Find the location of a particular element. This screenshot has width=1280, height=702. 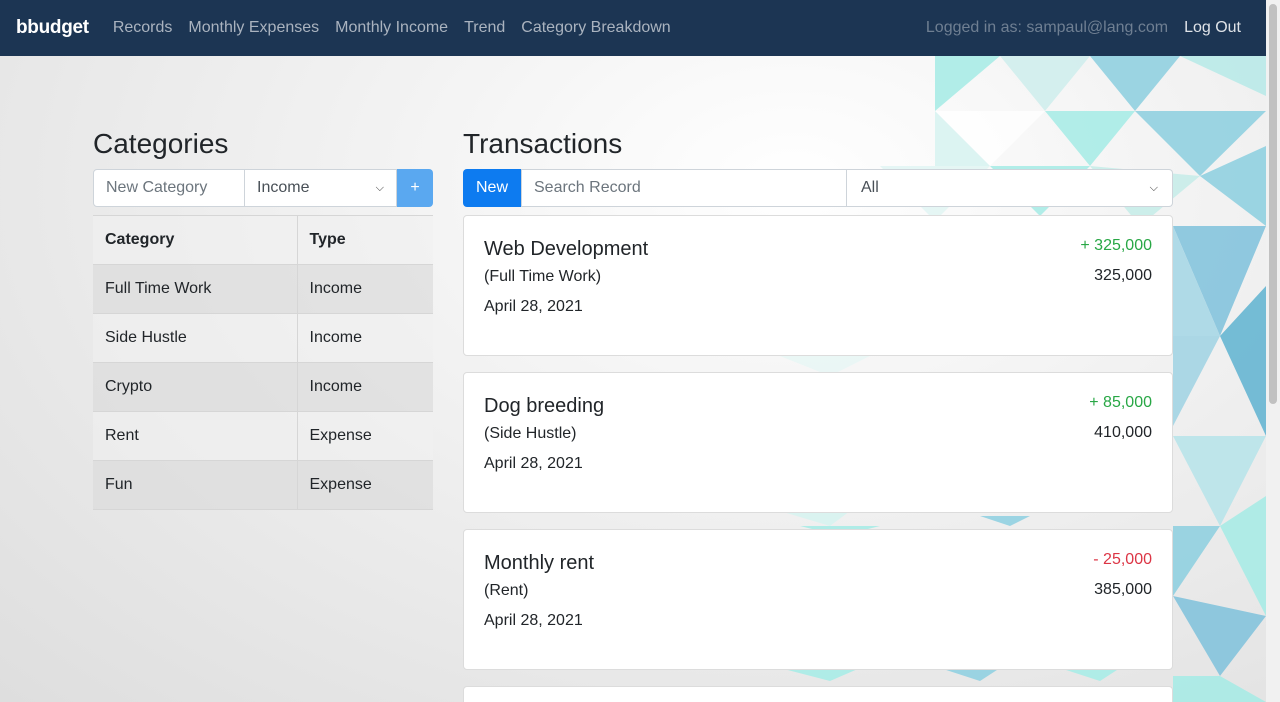

transaction-amount: - 25,000 is located at coordinates (1122, 559).